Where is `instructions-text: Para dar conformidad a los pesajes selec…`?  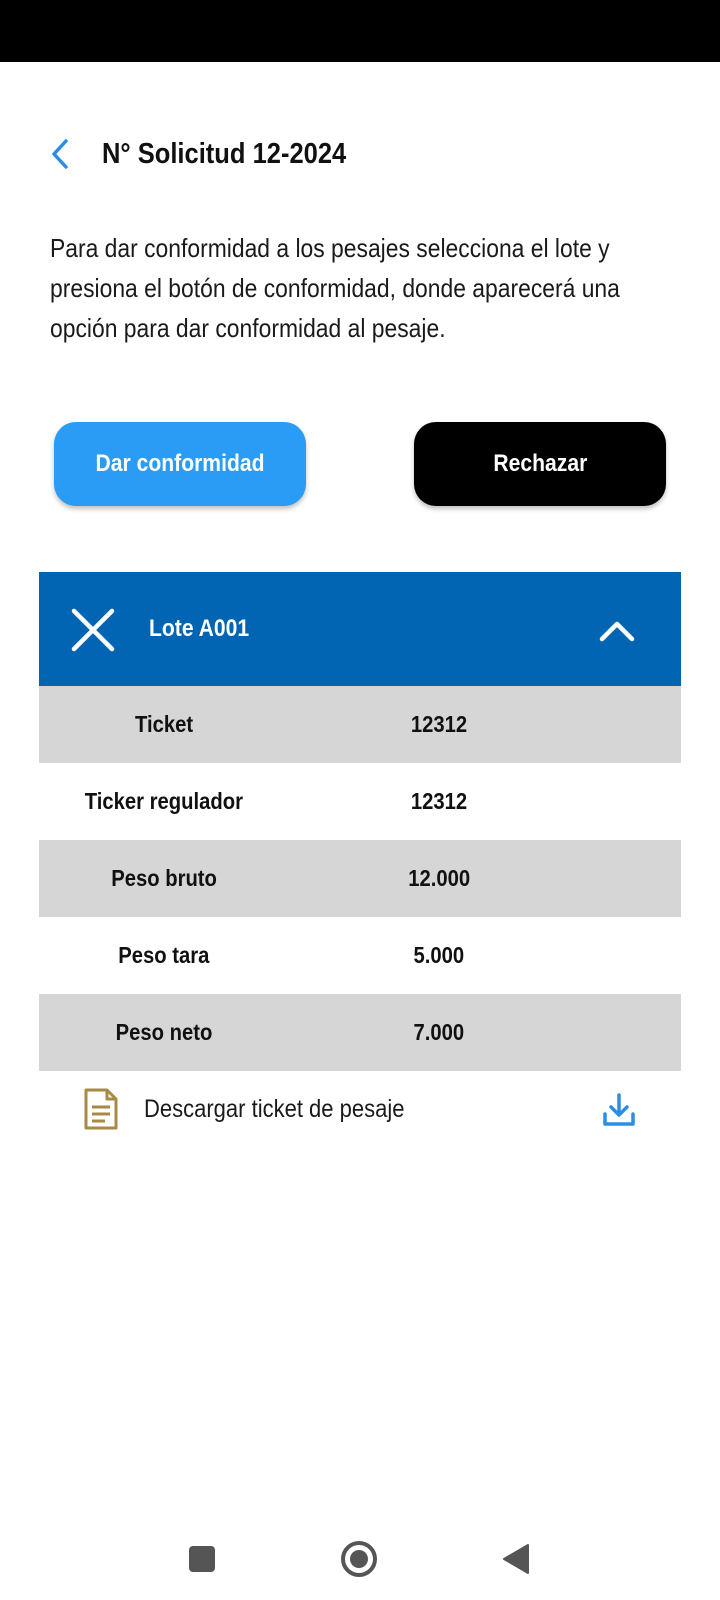 instructions-text: Para dar conformidad a los pesajes selec… is located at coordinates (335, 288).